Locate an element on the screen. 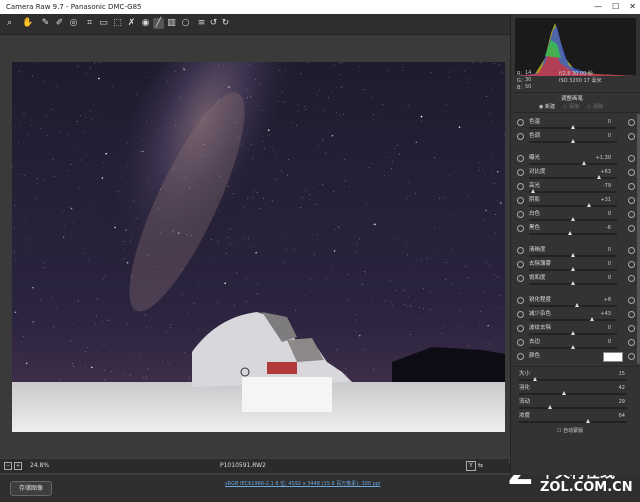 The width and height of the screenshot is (640, 502). exposure-knob is located at coordinates (583, 163).